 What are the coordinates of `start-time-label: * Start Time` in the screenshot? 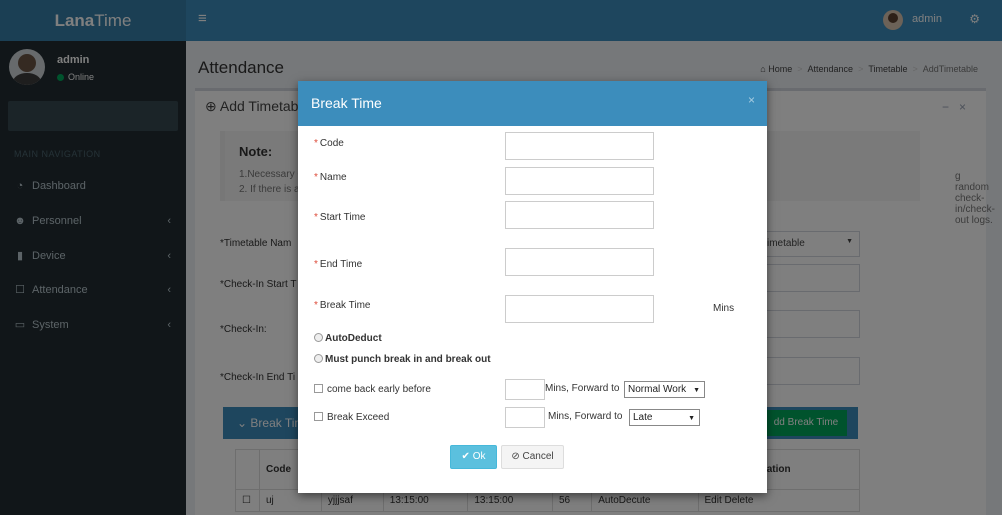 It's located at (340, 217).